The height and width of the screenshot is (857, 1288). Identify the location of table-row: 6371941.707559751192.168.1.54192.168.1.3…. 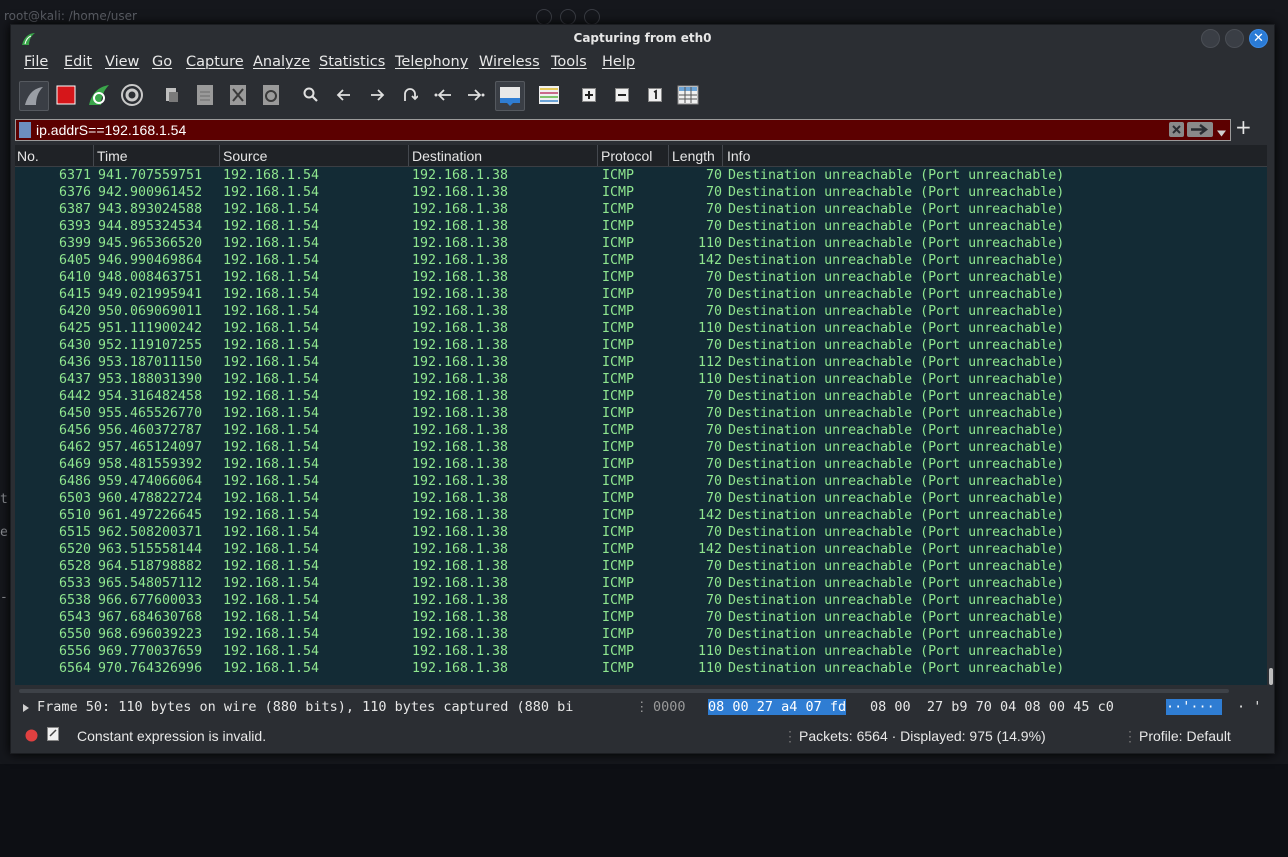
(641, 175).